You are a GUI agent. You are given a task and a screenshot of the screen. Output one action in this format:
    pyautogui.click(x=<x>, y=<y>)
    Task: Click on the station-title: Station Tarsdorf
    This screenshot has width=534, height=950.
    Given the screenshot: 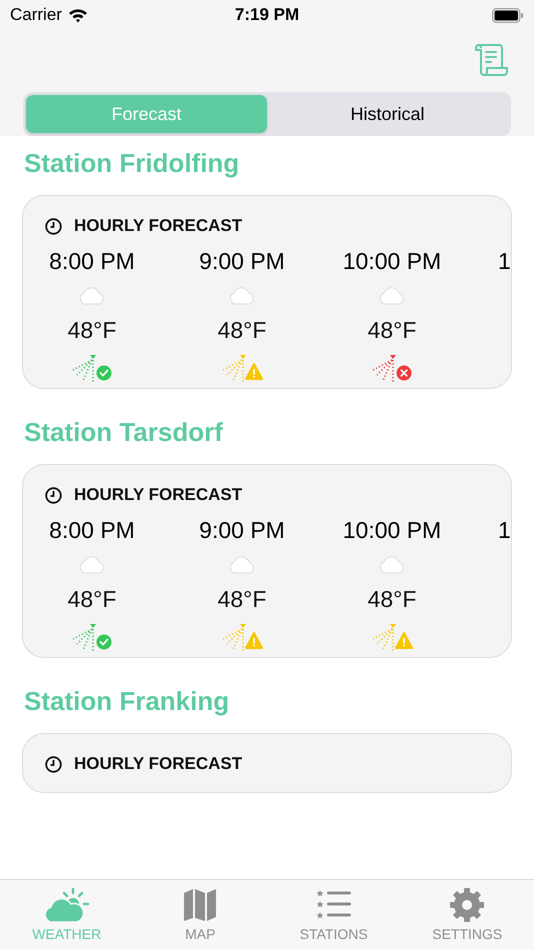 What is the action you would take?
    pyautogui.click(x=124, y=432)
    